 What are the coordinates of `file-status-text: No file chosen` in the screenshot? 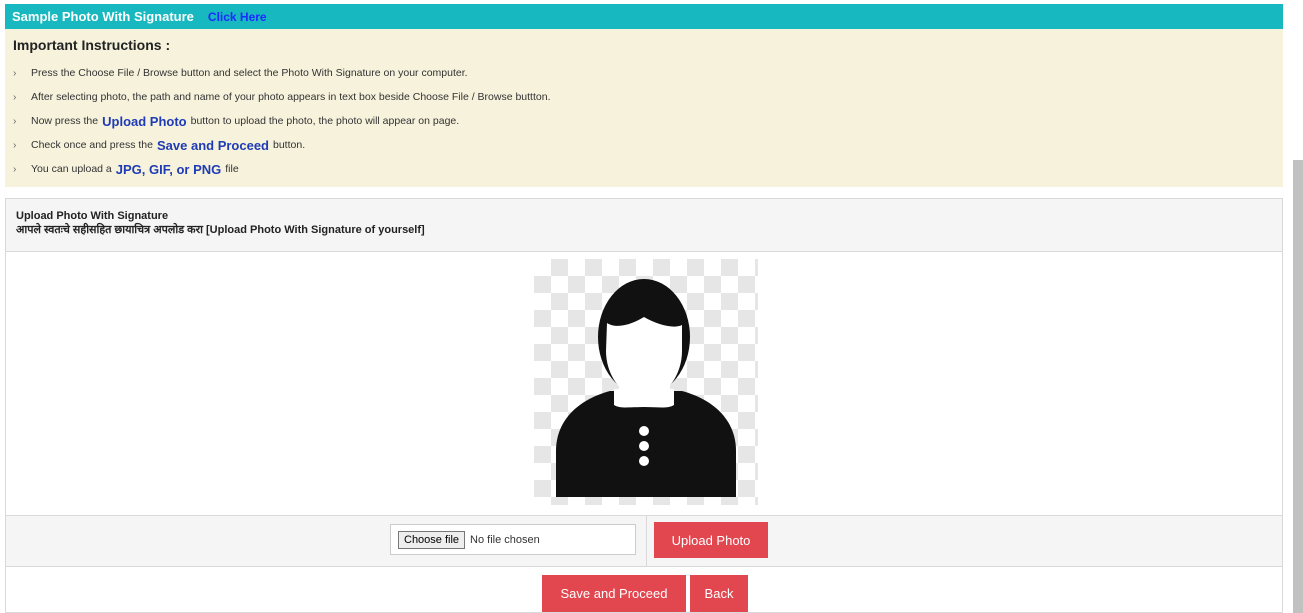 It's located at (505, 539).